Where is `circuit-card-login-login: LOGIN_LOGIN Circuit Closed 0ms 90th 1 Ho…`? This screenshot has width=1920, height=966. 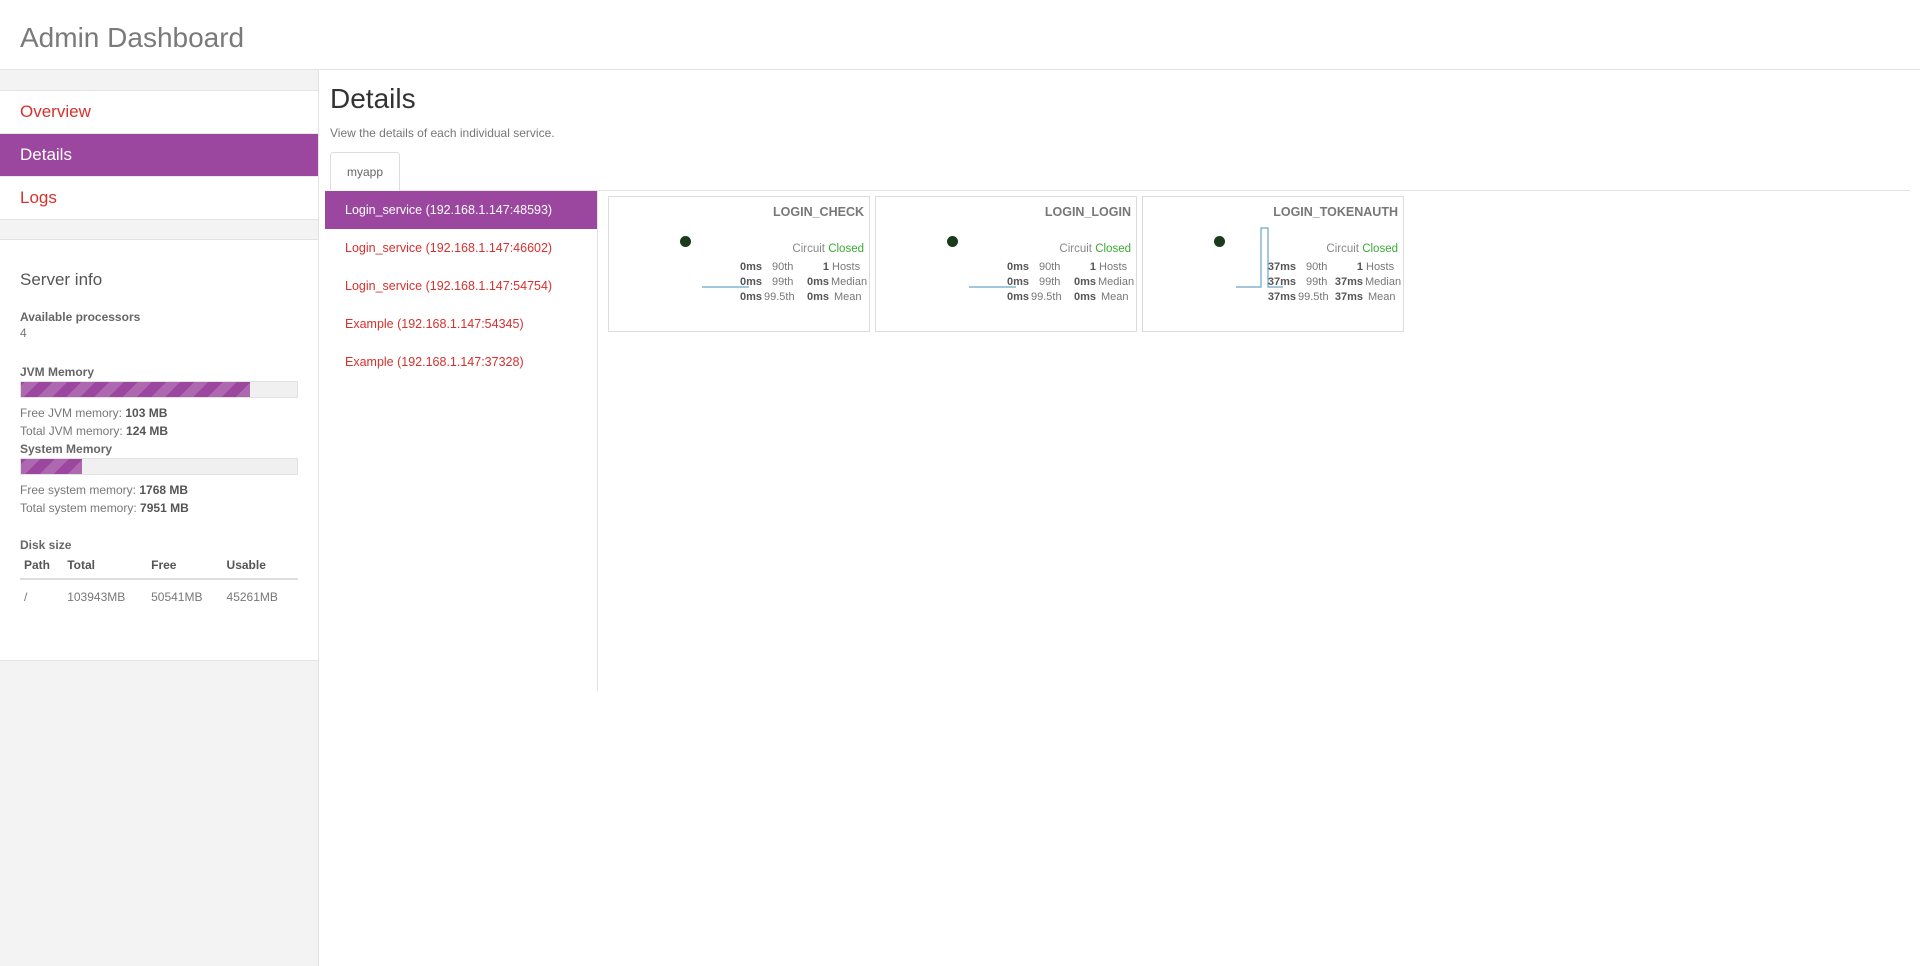
circuit-card-login-login: LOGIN_LOGIN Circuit Closed 0ms 90th 1 Ho… is located at coordinates (1006, 264).